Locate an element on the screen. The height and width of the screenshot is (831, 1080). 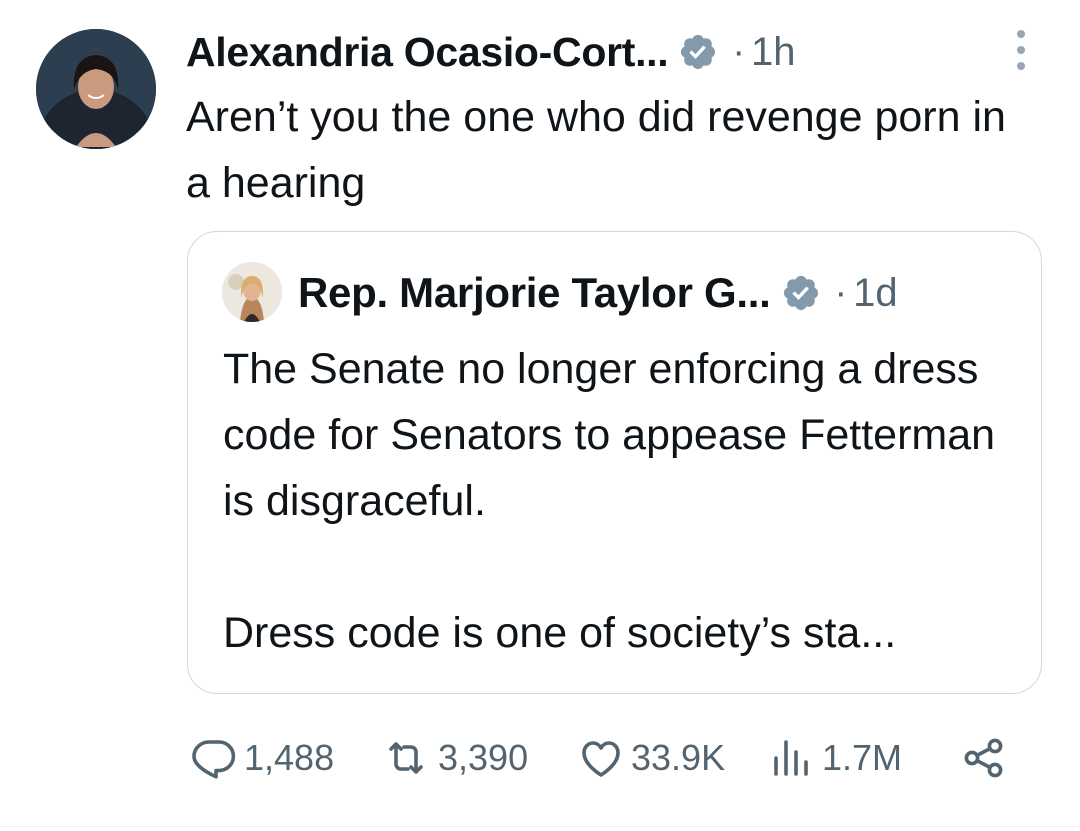
repost-count: 3,390 is located at coordinates (483, 757).